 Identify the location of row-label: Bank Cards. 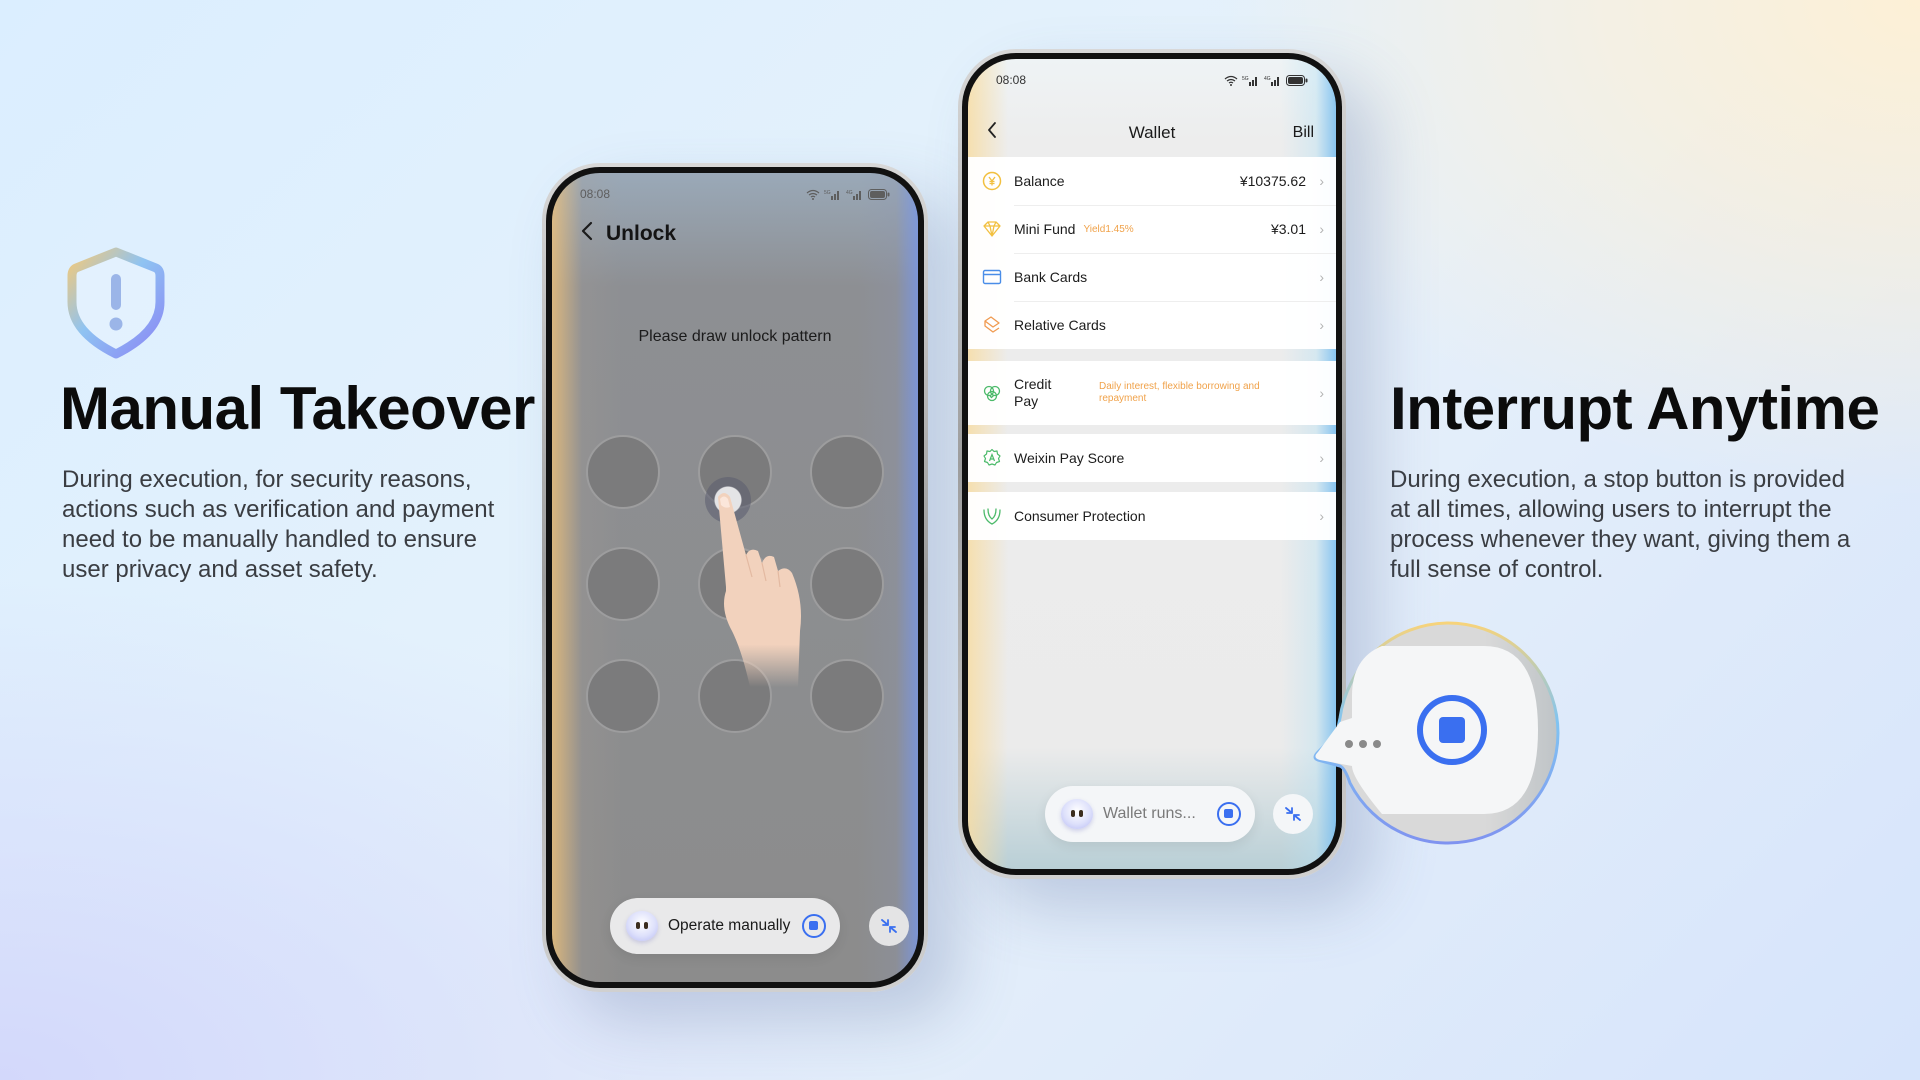
(1051, 277).